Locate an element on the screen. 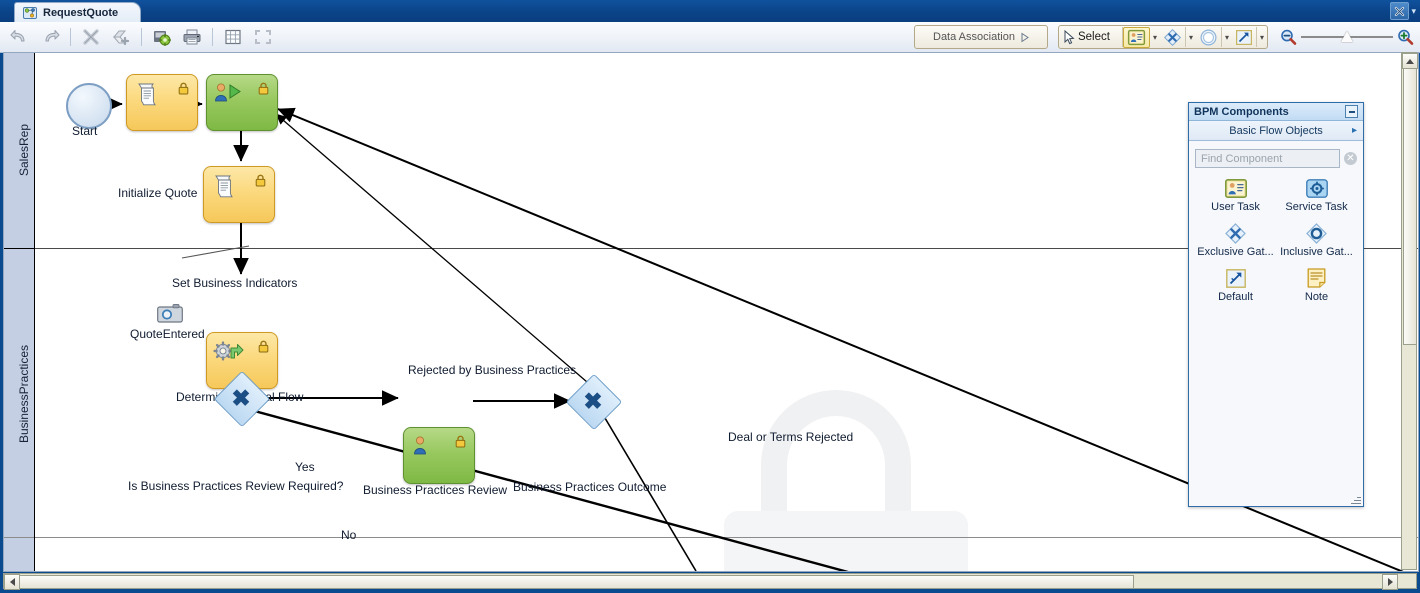 This screenshot has height=593, width=1420. printer-icon is located at coordinates (192, 37).